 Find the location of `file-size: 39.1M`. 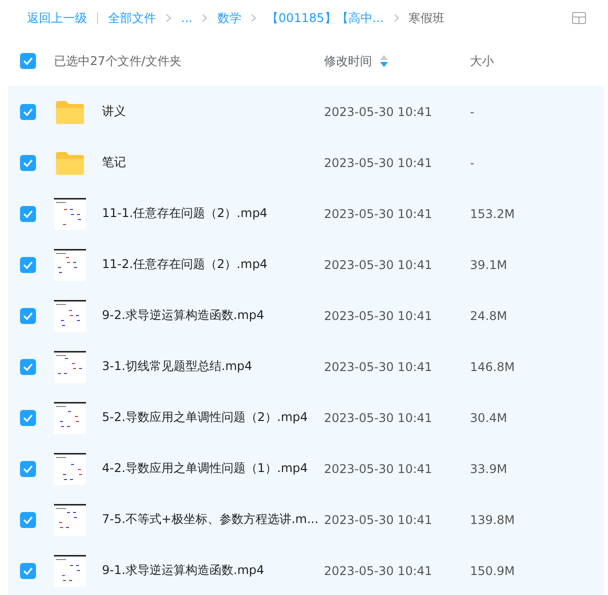

file-size: 39.1M is located at coordinates (489, 265).